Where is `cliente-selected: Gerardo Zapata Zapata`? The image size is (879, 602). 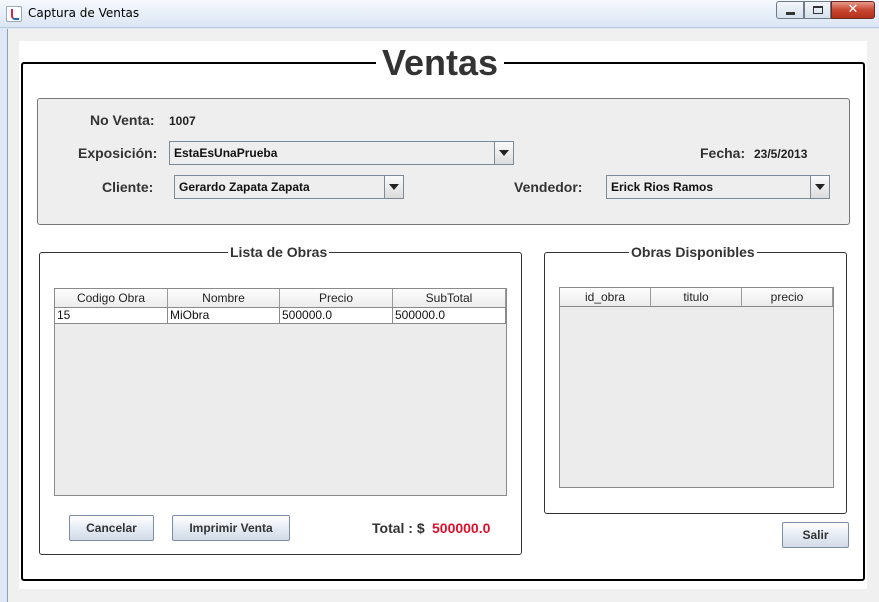 cliente-selected: Gerardo Zapata Zapata is located at coordinates (244, 187).